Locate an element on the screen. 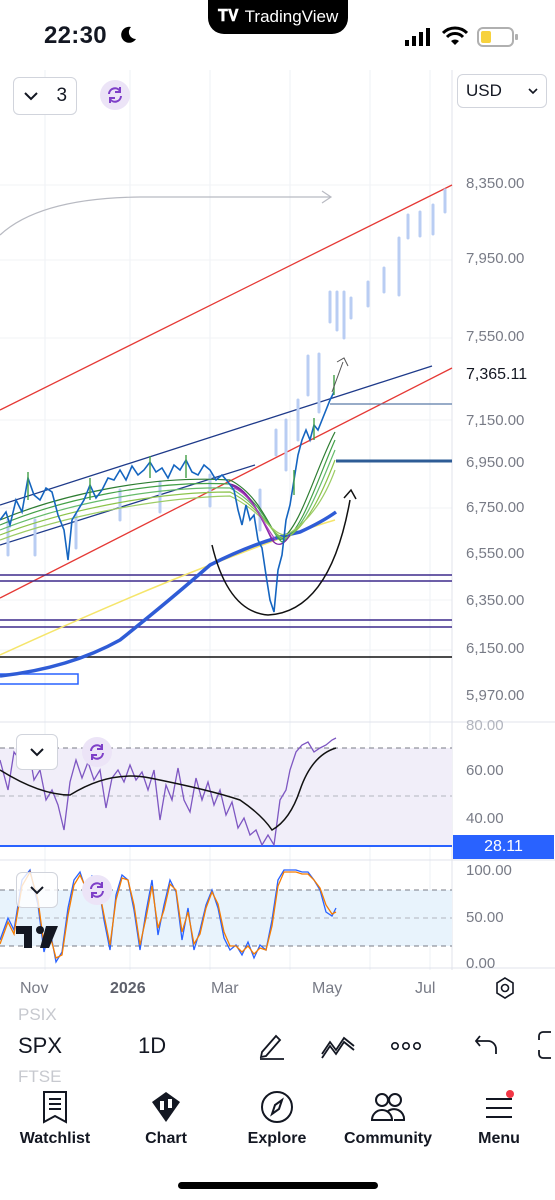  price-axis-label: 6,350.00 is located at coordinates (495, 600).